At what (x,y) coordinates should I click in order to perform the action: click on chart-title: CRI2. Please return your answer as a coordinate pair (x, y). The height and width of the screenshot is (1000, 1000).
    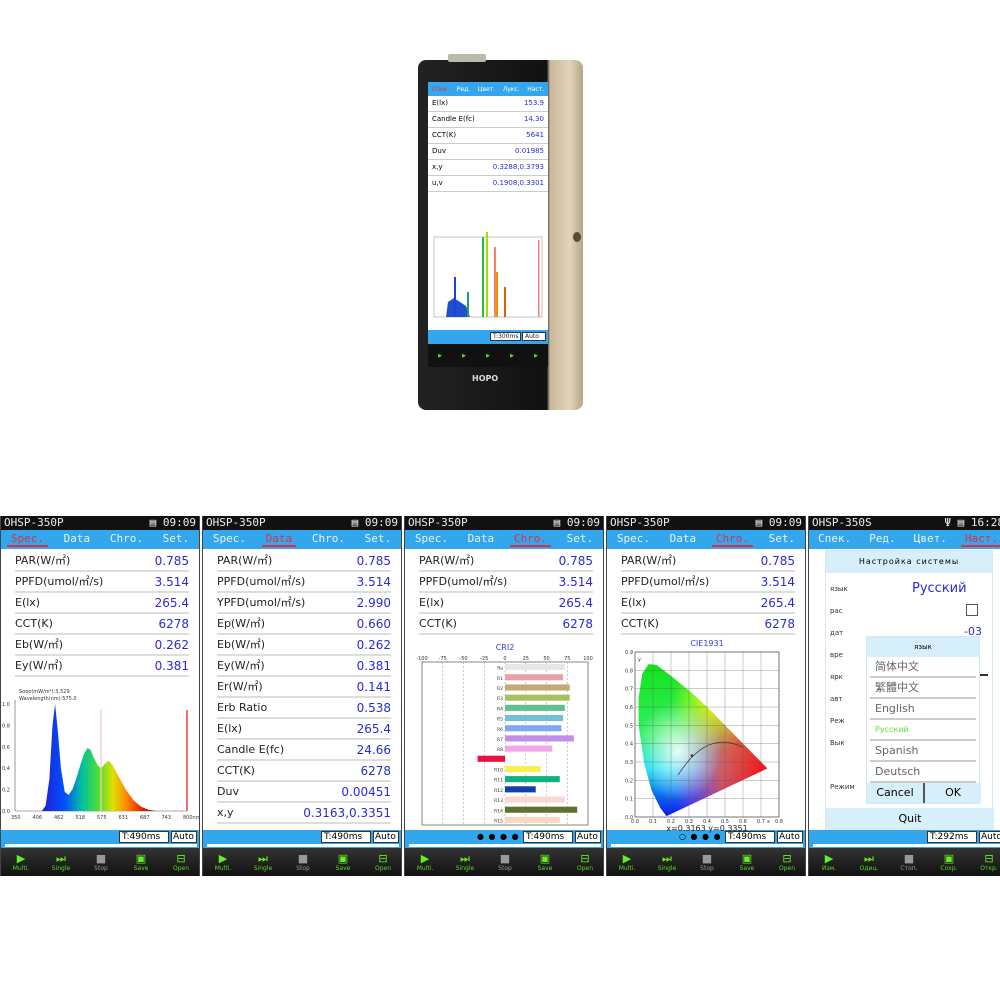
    Looking at the image, I should click on (505, 647).